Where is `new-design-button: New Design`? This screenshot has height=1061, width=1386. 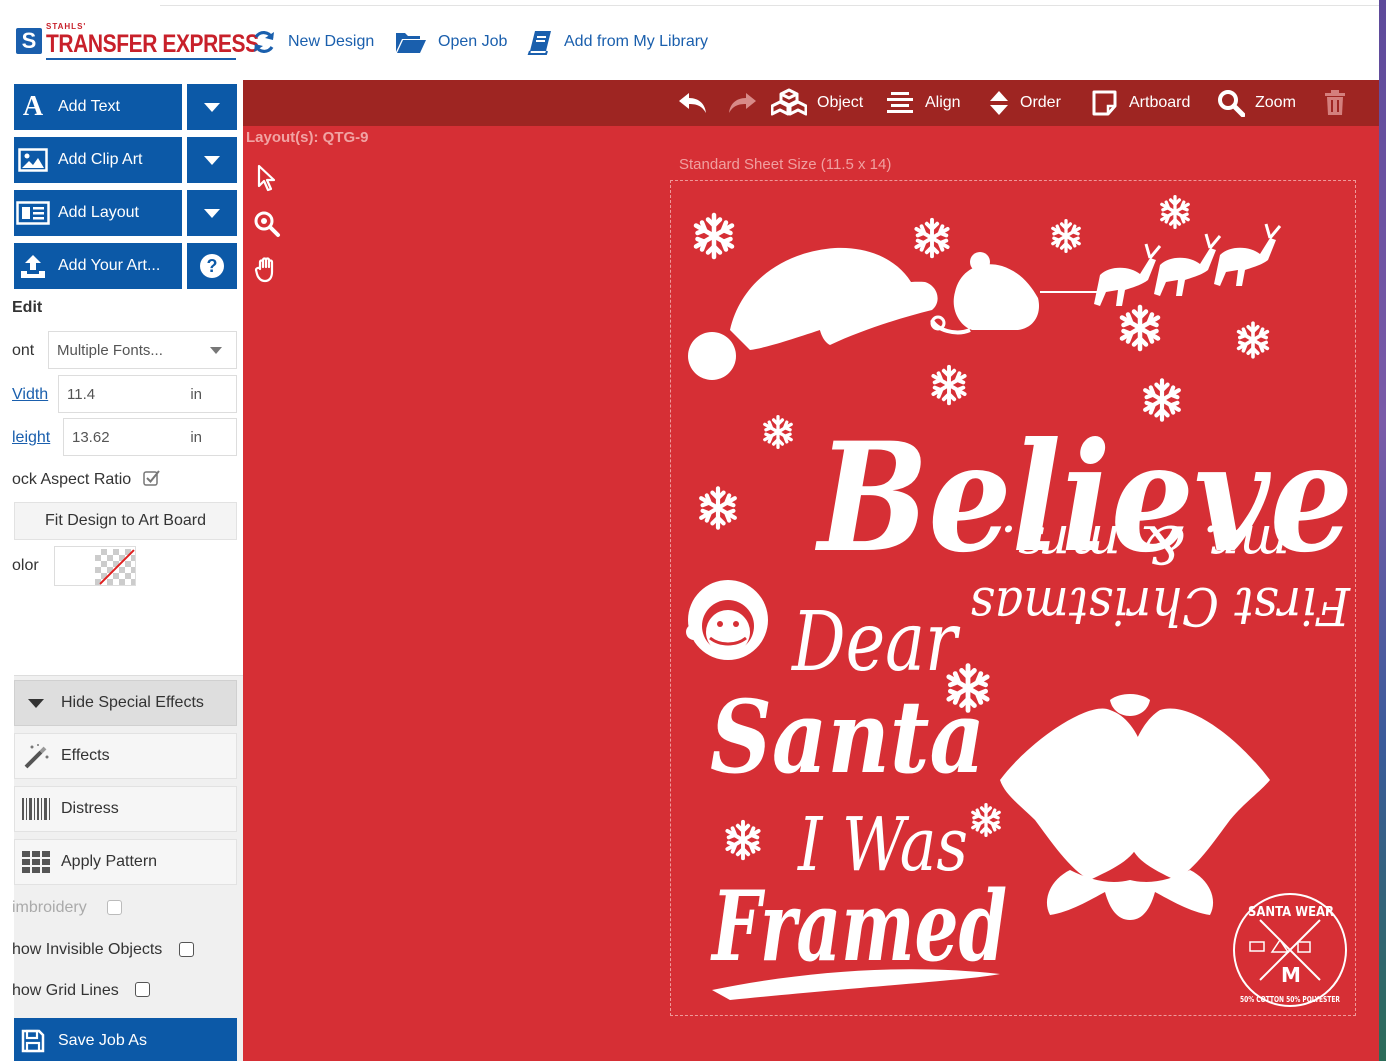
new-design-button: New Design is located at coordinates (312, 42).